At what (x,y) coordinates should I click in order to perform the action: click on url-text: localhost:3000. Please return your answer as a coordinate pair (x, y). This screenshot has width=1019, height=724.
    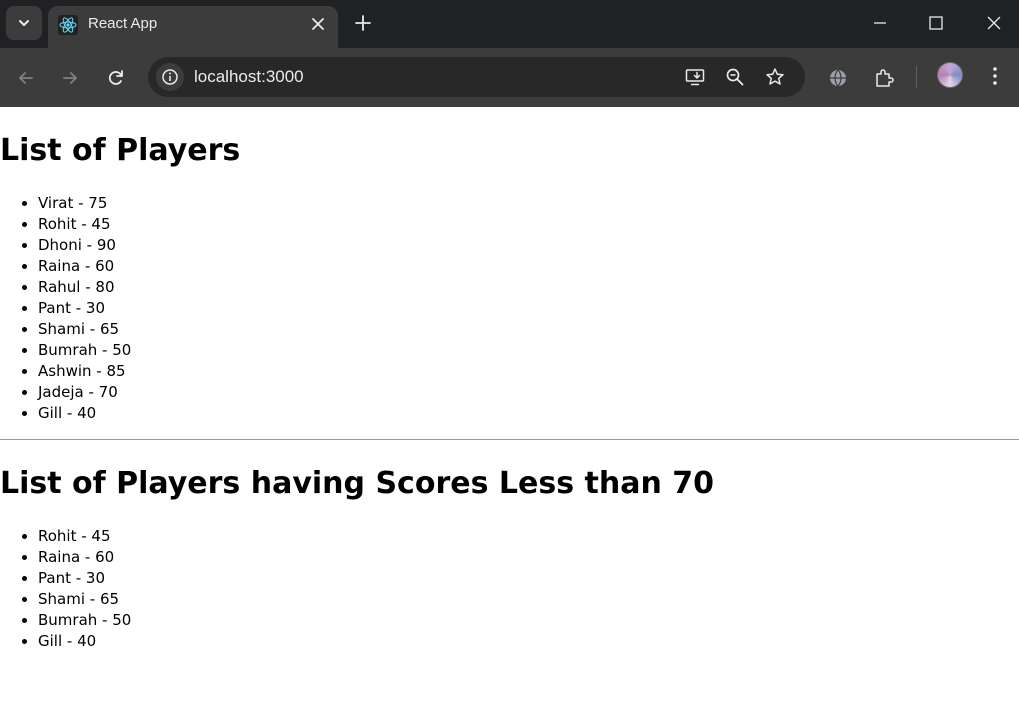
    Looking at the image, I should click on (249, 77).